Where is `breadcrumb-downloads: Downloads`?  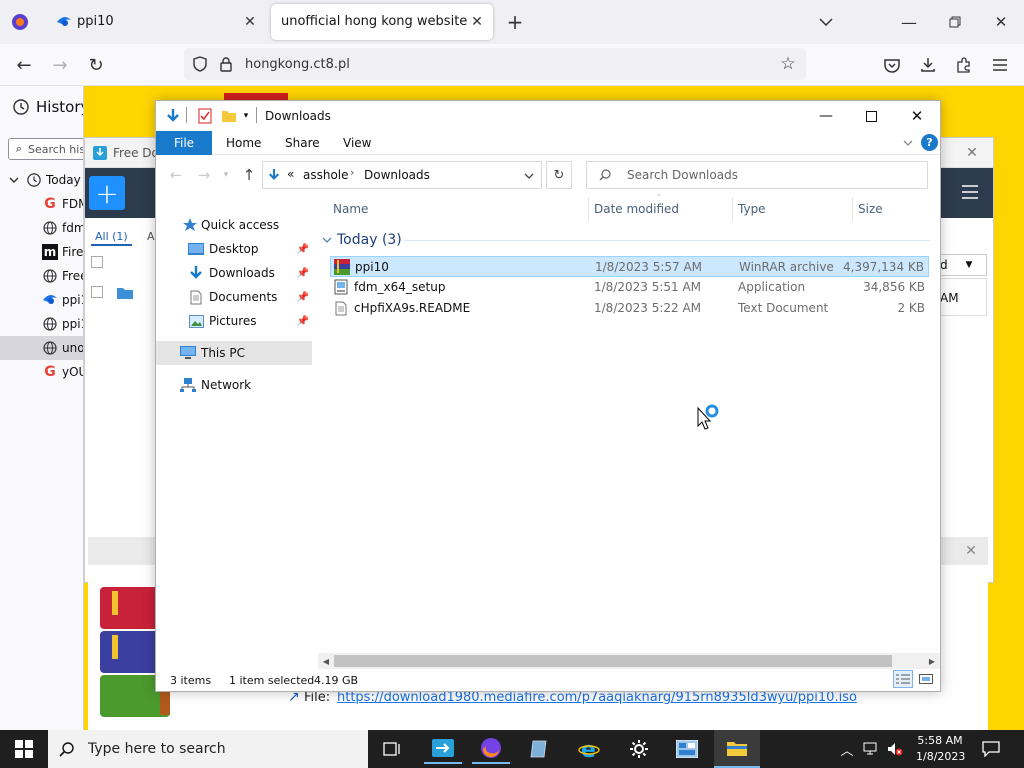 breadcrumb-downloads: Downloads is located at coordinates (397, 175).